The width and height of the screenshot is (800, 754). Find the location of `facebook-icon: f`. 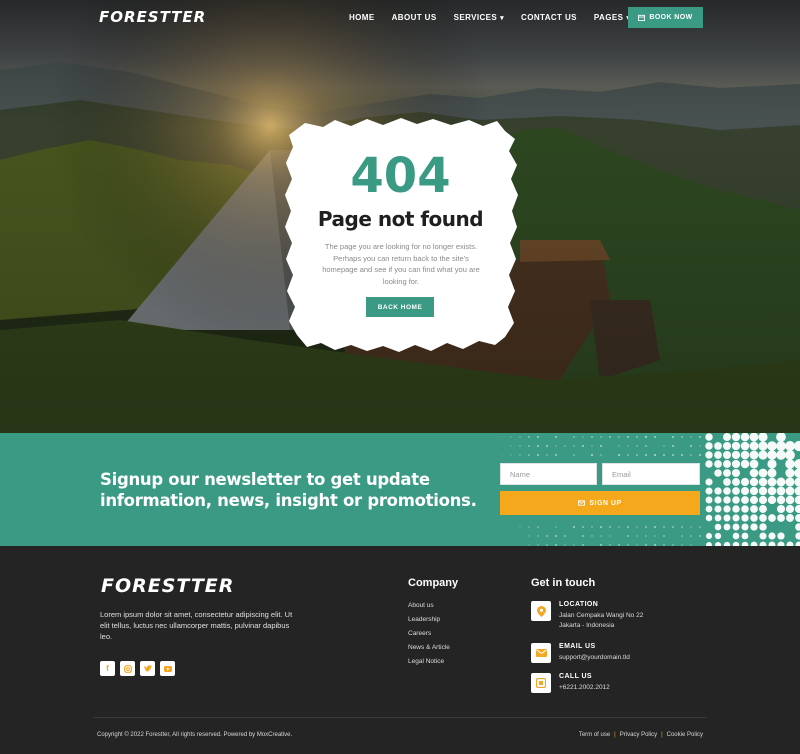

facebook-icon: f is located at coordinates (107, 668).